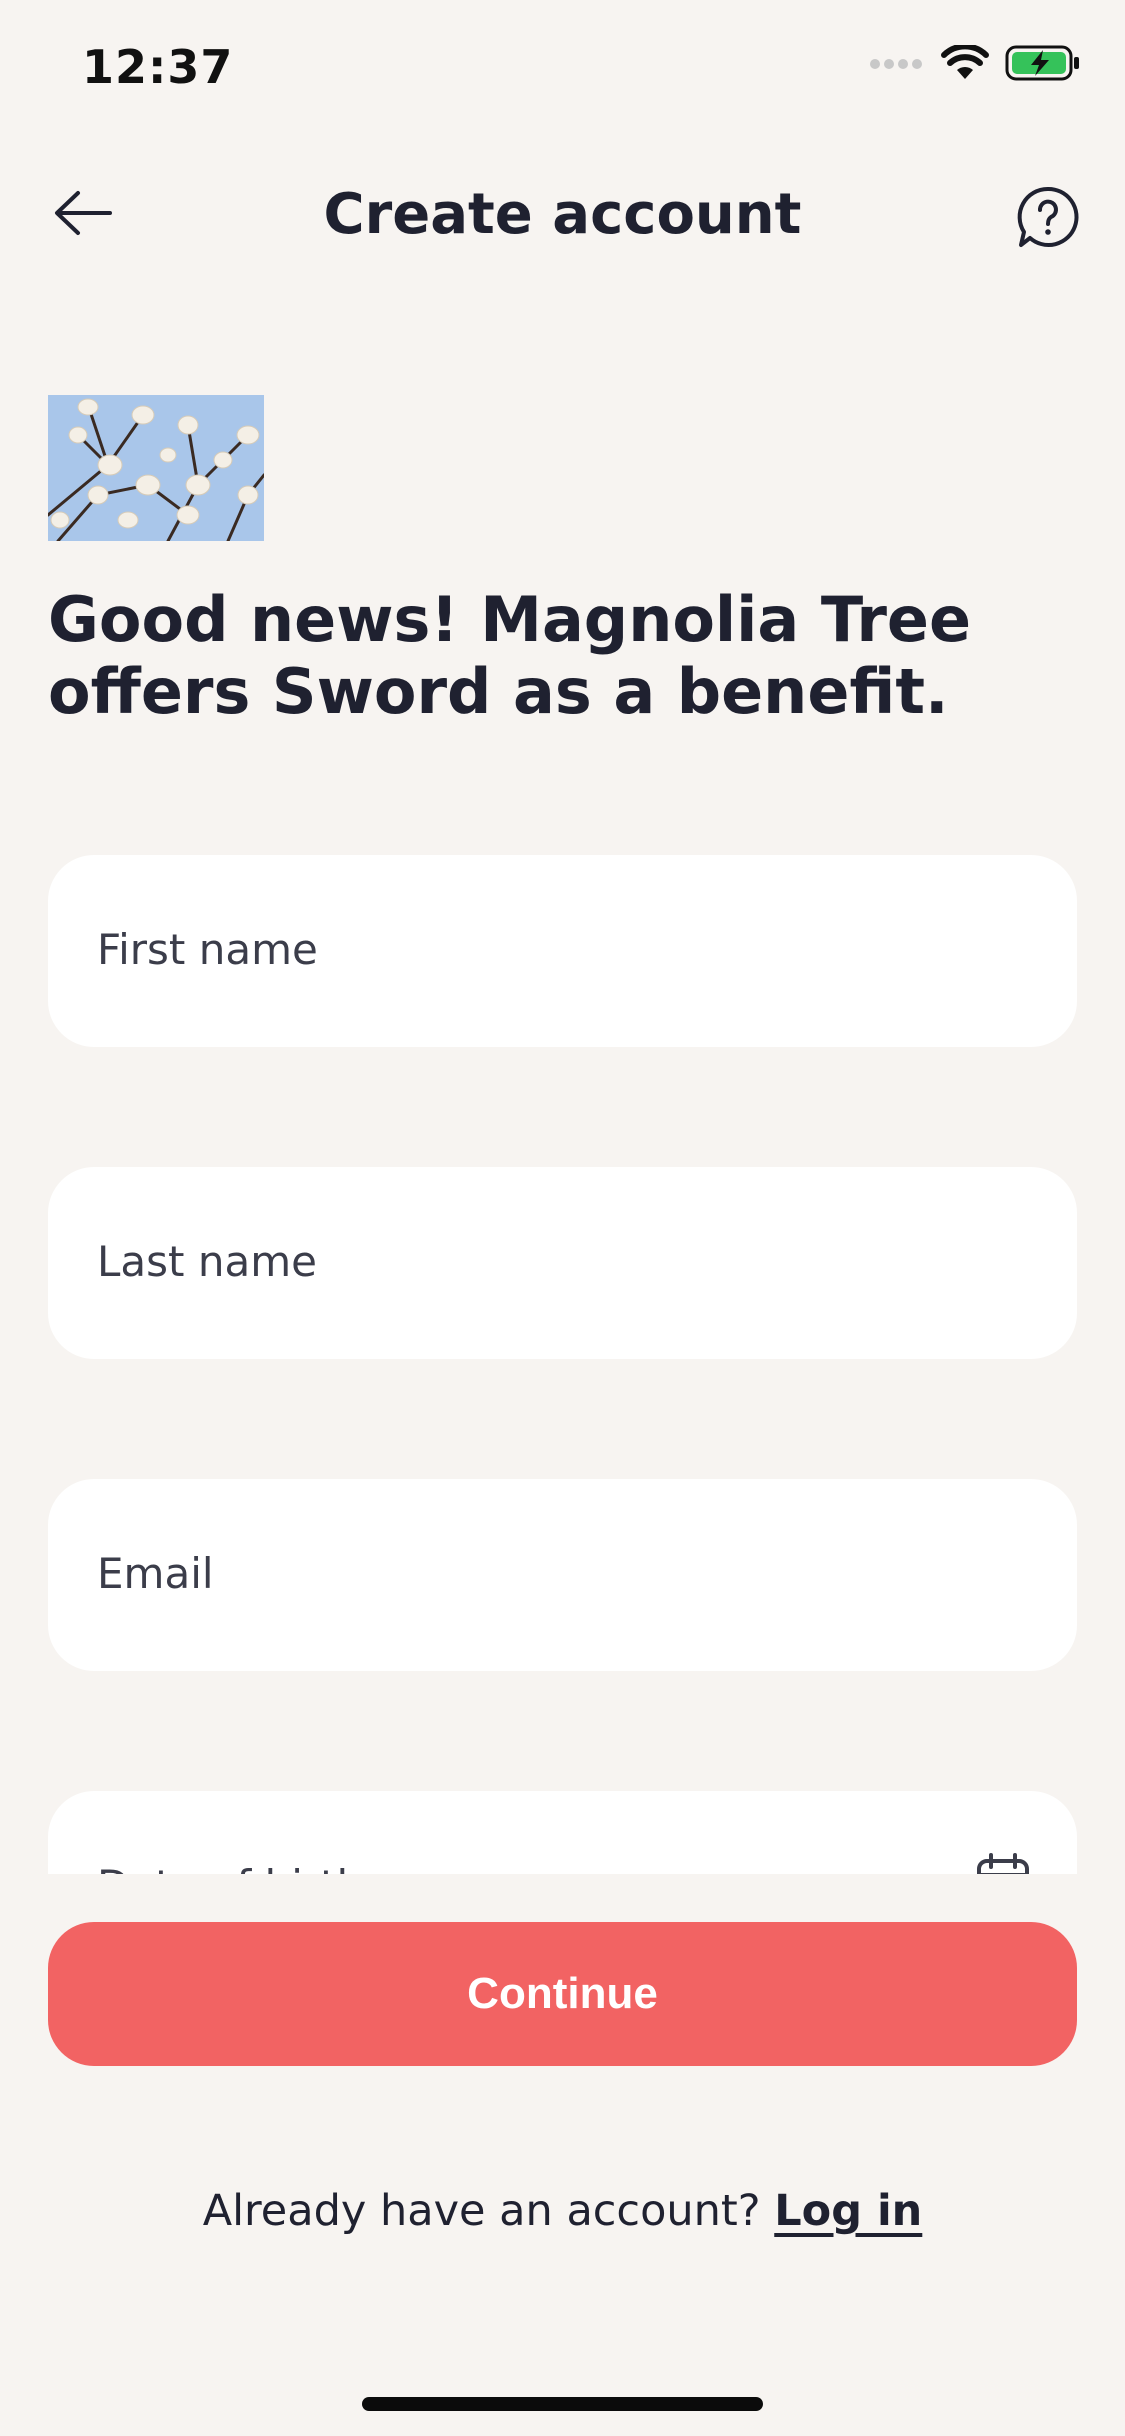 The image size is (1125, 2436). What do you see at coordinates (207, 1261) in the screenshot?
I see `last-name-placeholder: Last name` at bounding box center [207, 1261].